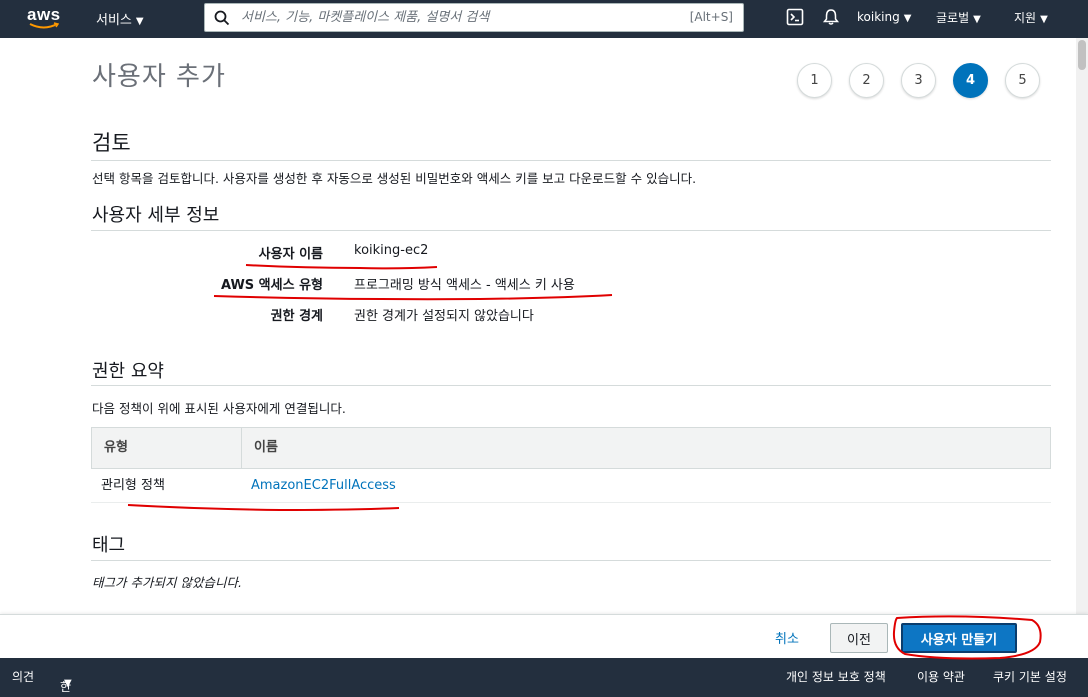 The width and height of the screenshot is (1088, 697). What do you see at coordinates (544, 636) in the screenshot?
I see `wizard-action-bar: 취소 이전 사용자 만들기` at bounding box center [544, 636].